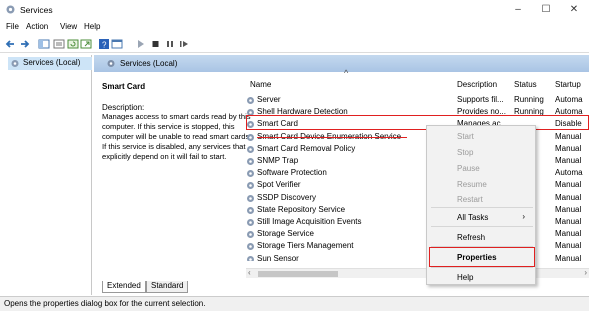 The image size is (589, 311). What do you see at coordinates (417, 273) in the screenshot?
I see `horizontal-scrollbar: ‹ ›` at bounding box center [417, 273].